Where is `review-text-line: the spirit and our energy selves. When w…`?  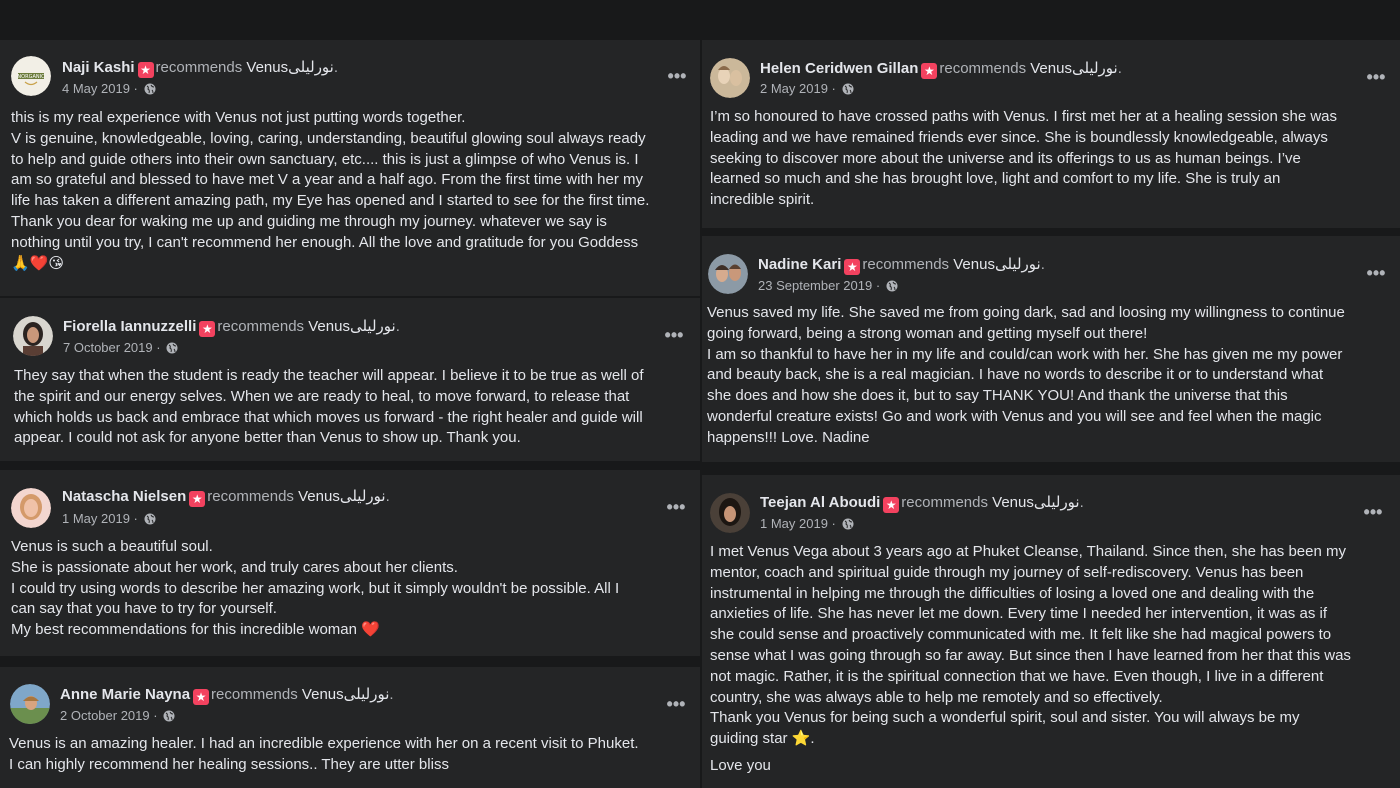
review-text-line: the spirit and our energy selves. When w… is located at coordinates (322, 396).